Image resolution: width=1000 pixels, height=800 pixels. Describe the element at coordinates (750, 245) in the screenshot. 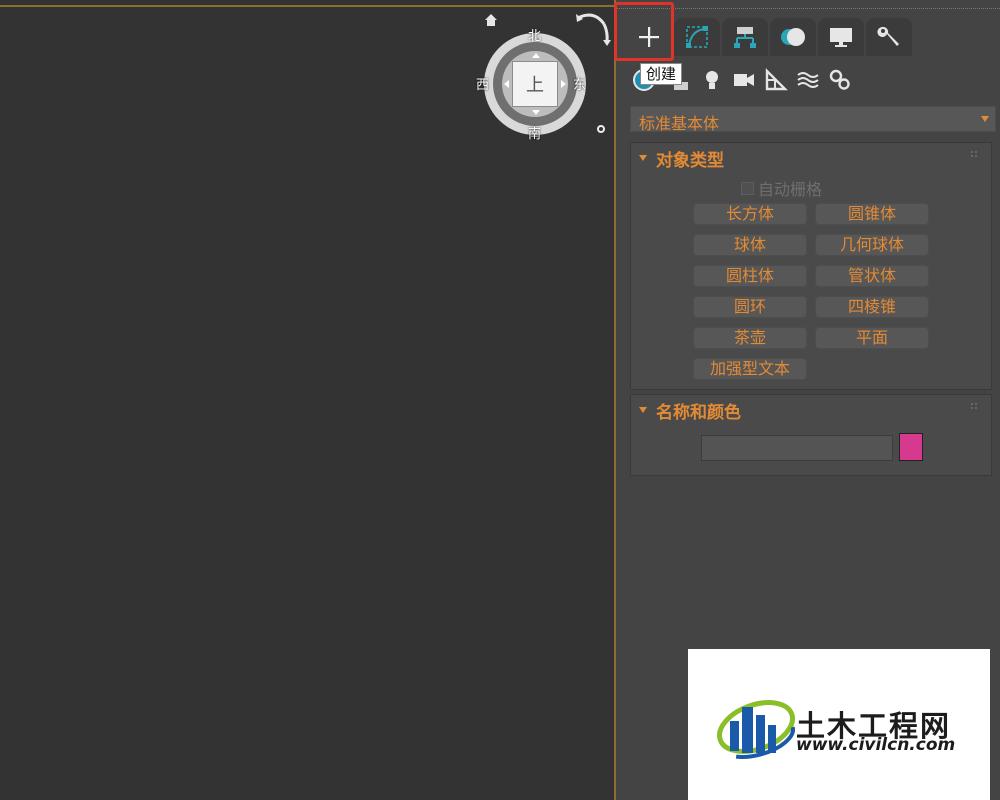

I see `sphere-button: 球体` at that location.